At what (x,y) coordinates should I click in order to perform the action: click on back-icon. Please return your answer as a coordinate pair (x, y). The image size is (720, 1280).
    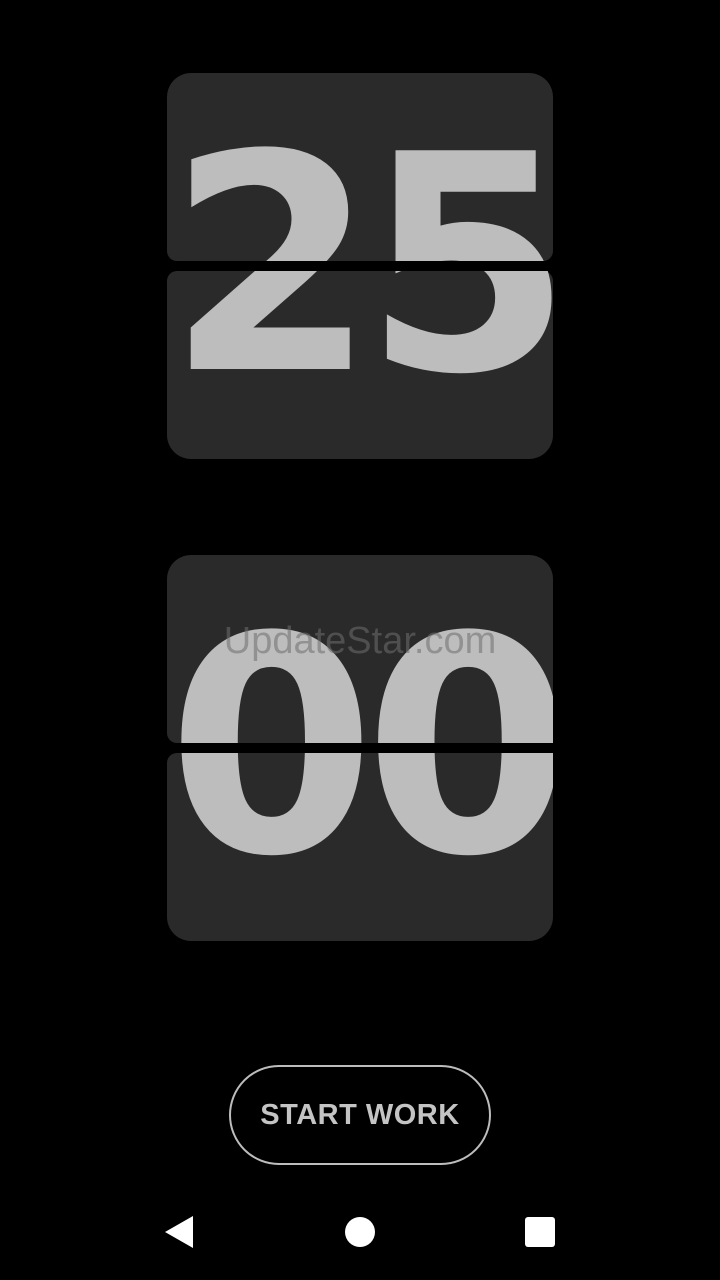
    Looking at the image, I should click on (179, 1232).